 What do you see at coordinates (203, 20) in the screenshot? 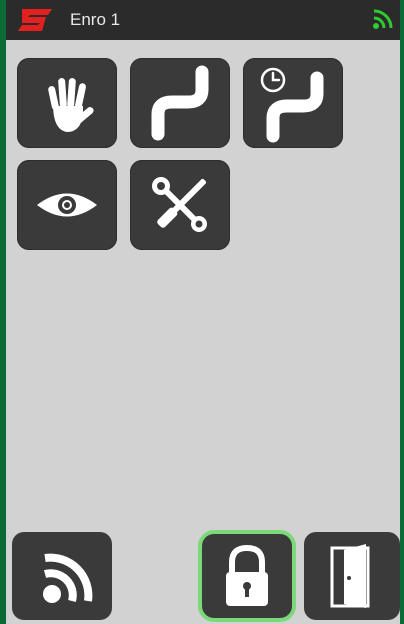
I see `header-bar: Enro 1` at bounding box center [203, 20].